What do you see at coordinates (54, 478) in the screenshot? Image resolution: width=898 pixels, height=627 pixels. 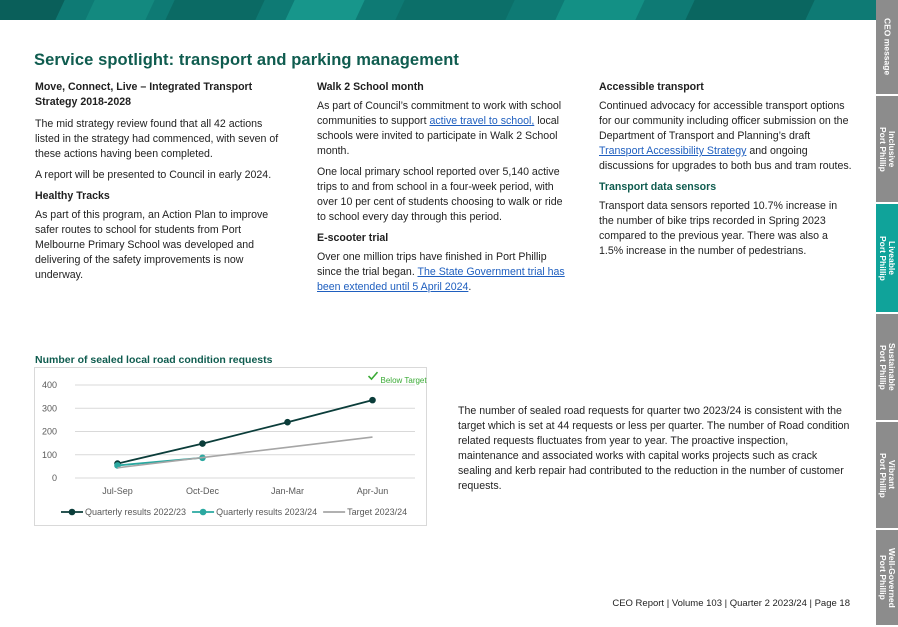 I see `y-tick-label: 0` at bounding box center [54, 478].